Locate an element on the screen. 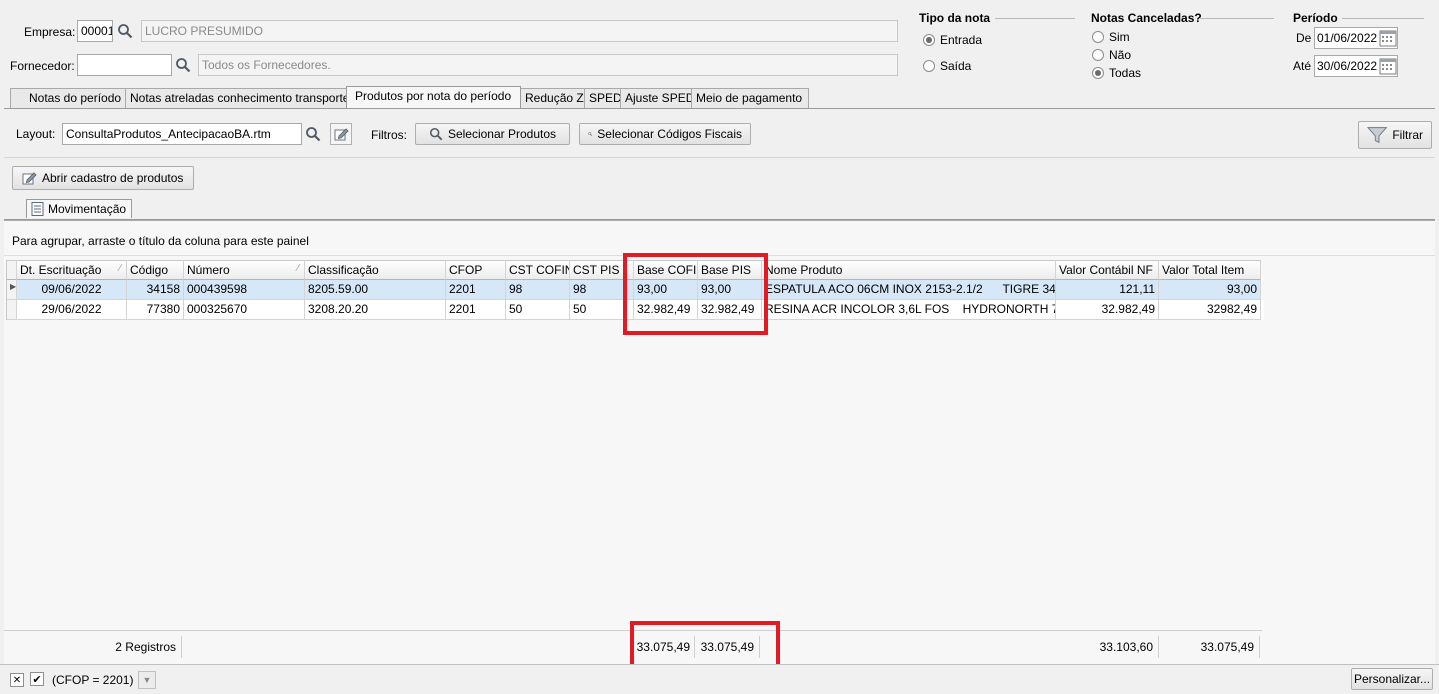  cell-numero: 000325670 is located at coordinates (244, 310).